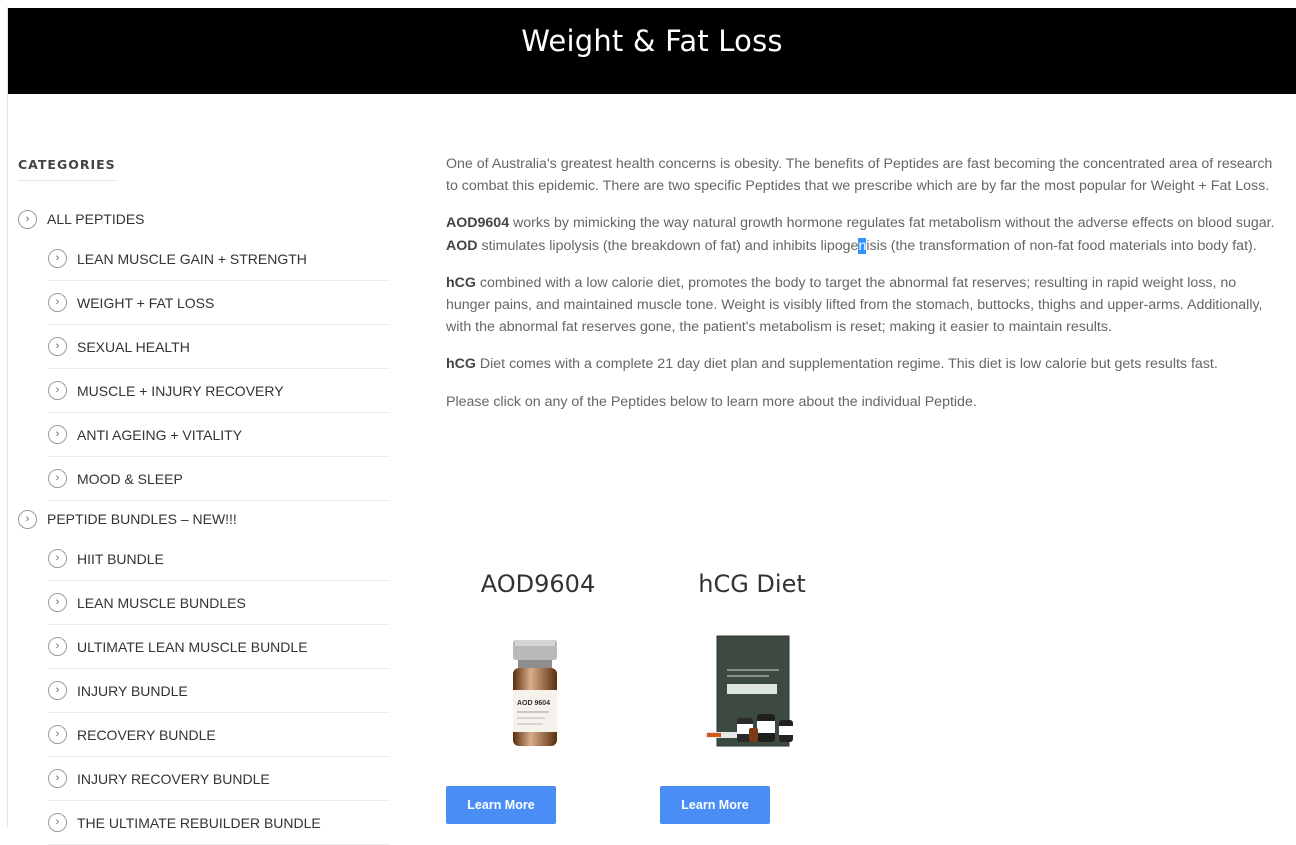 This screenshot has width=1296, height=845. What do you see at coordinates (120, 558) in the screenshot?
I see `sidebar-item-label: HIIT BUNDLE` at bounding box center [120, 558].